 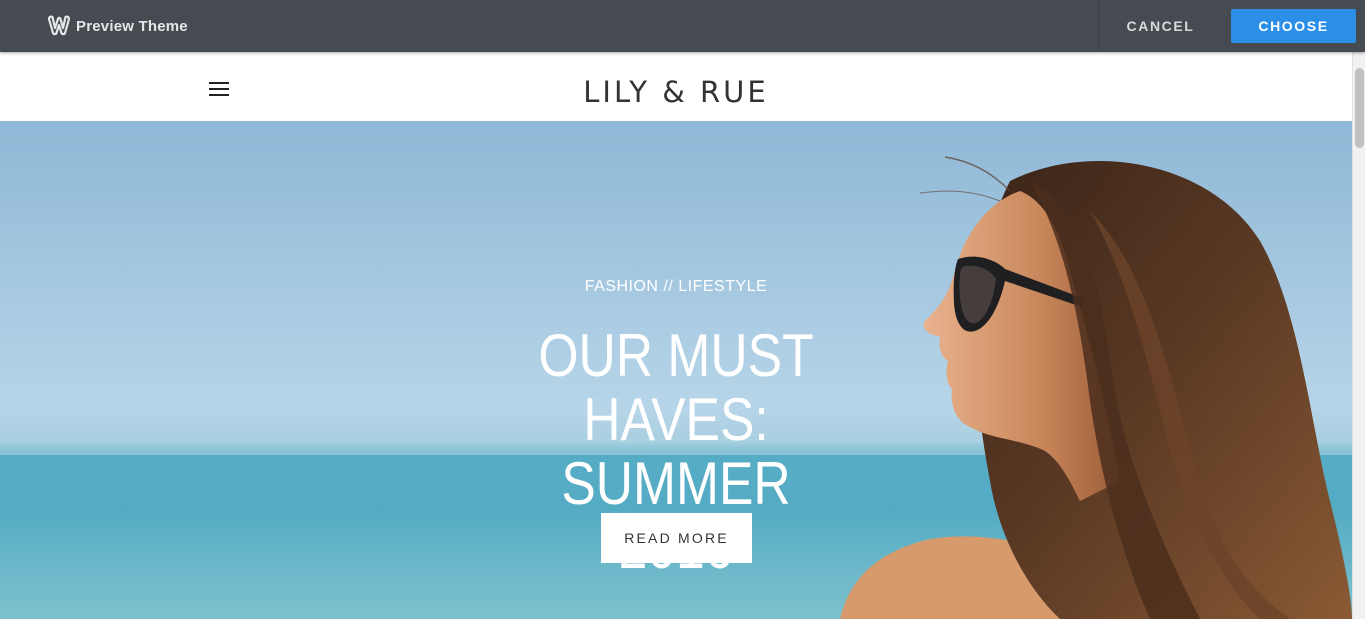 What do you see at coordinates (1160, 26) in the screenshot?
I see `cancel-button: CANCEL` at bounding box center [1160, 26].